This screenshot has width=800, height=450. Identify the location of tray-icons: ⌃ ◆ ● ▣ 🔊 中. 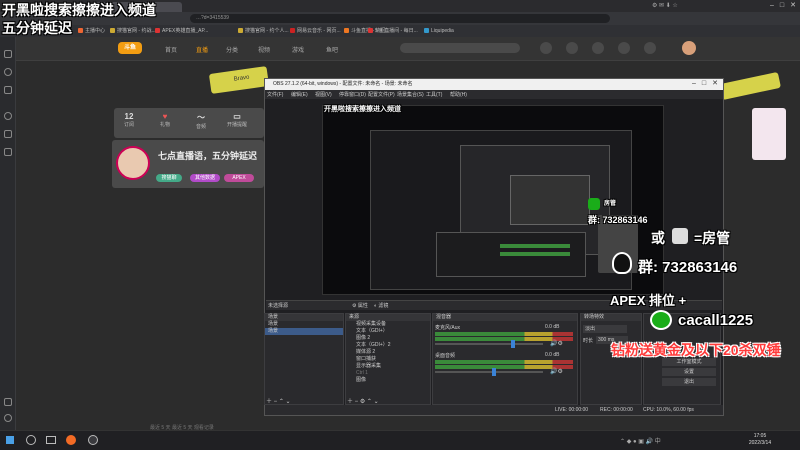
(675, 440).